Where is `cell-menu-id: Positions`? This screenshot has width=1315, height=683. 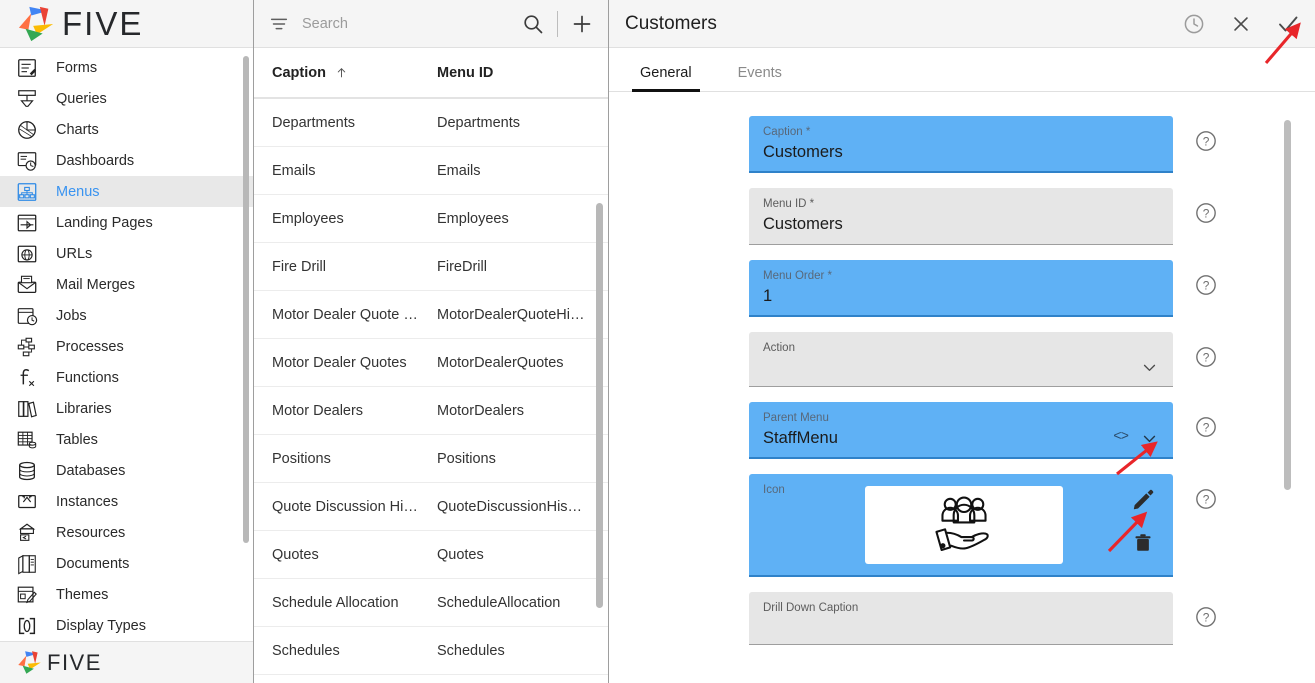 cell-menu-id: Positions is located at coordinates (466, 458).